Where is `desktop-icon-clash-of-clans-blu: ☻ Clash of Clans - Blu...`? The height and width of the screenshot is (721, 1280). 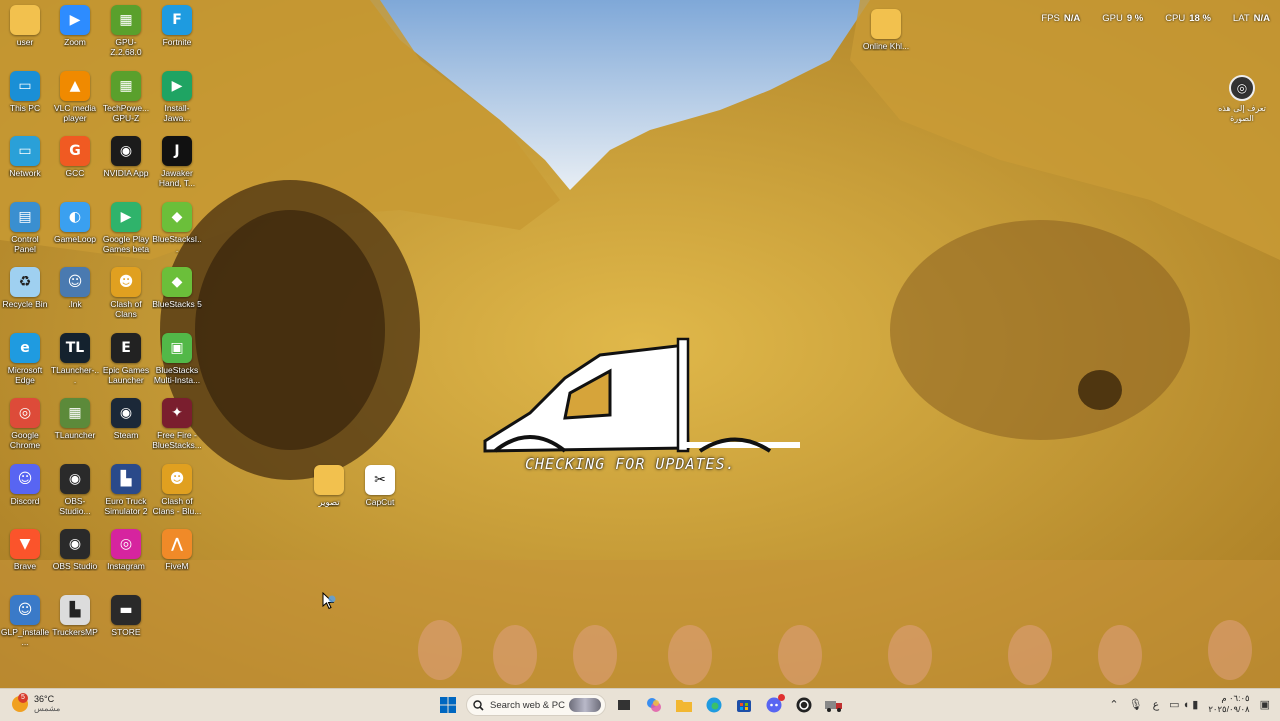 desktop-icon-clash-of-clans-blu: ☻ Clash of Clans - Blu... is located at coordinates (177, 489).